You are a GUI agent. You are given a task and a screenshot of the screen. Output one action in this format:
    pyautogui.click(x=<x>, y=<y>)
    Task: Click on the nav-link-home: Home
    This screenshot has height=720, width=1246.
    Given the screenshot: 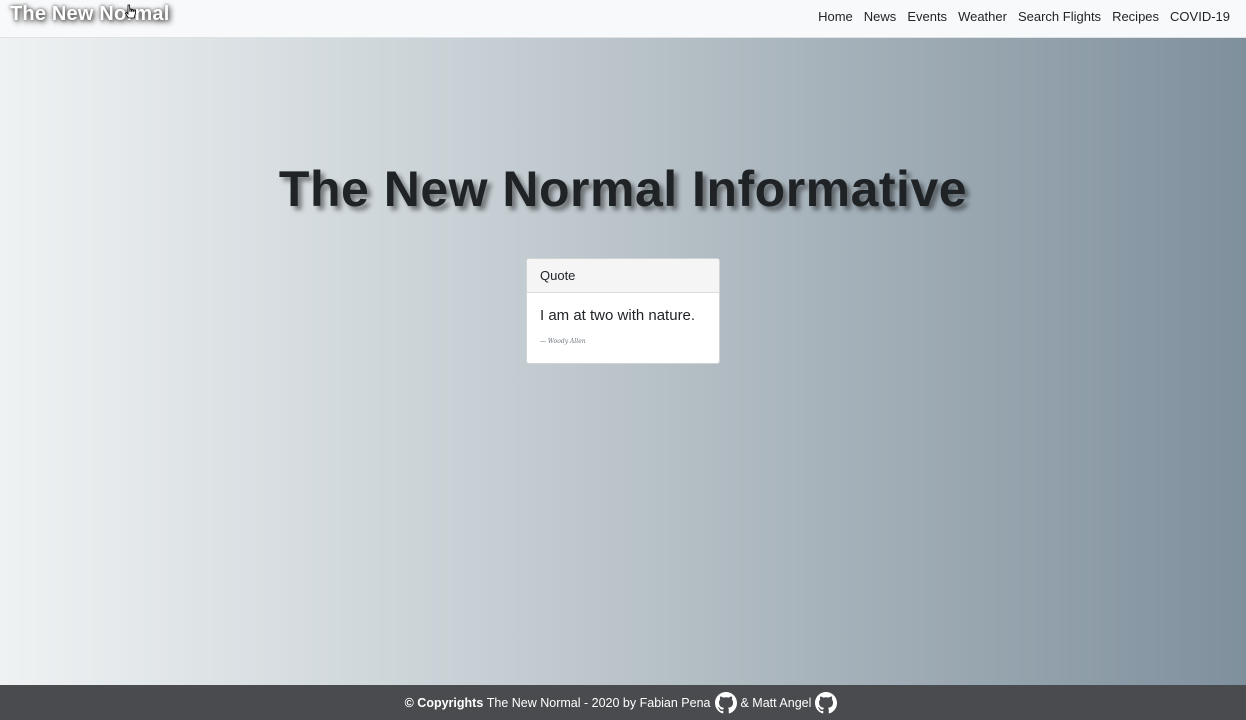 What is the action you would take?
    pyautogui.click(x=835, y=16)
    